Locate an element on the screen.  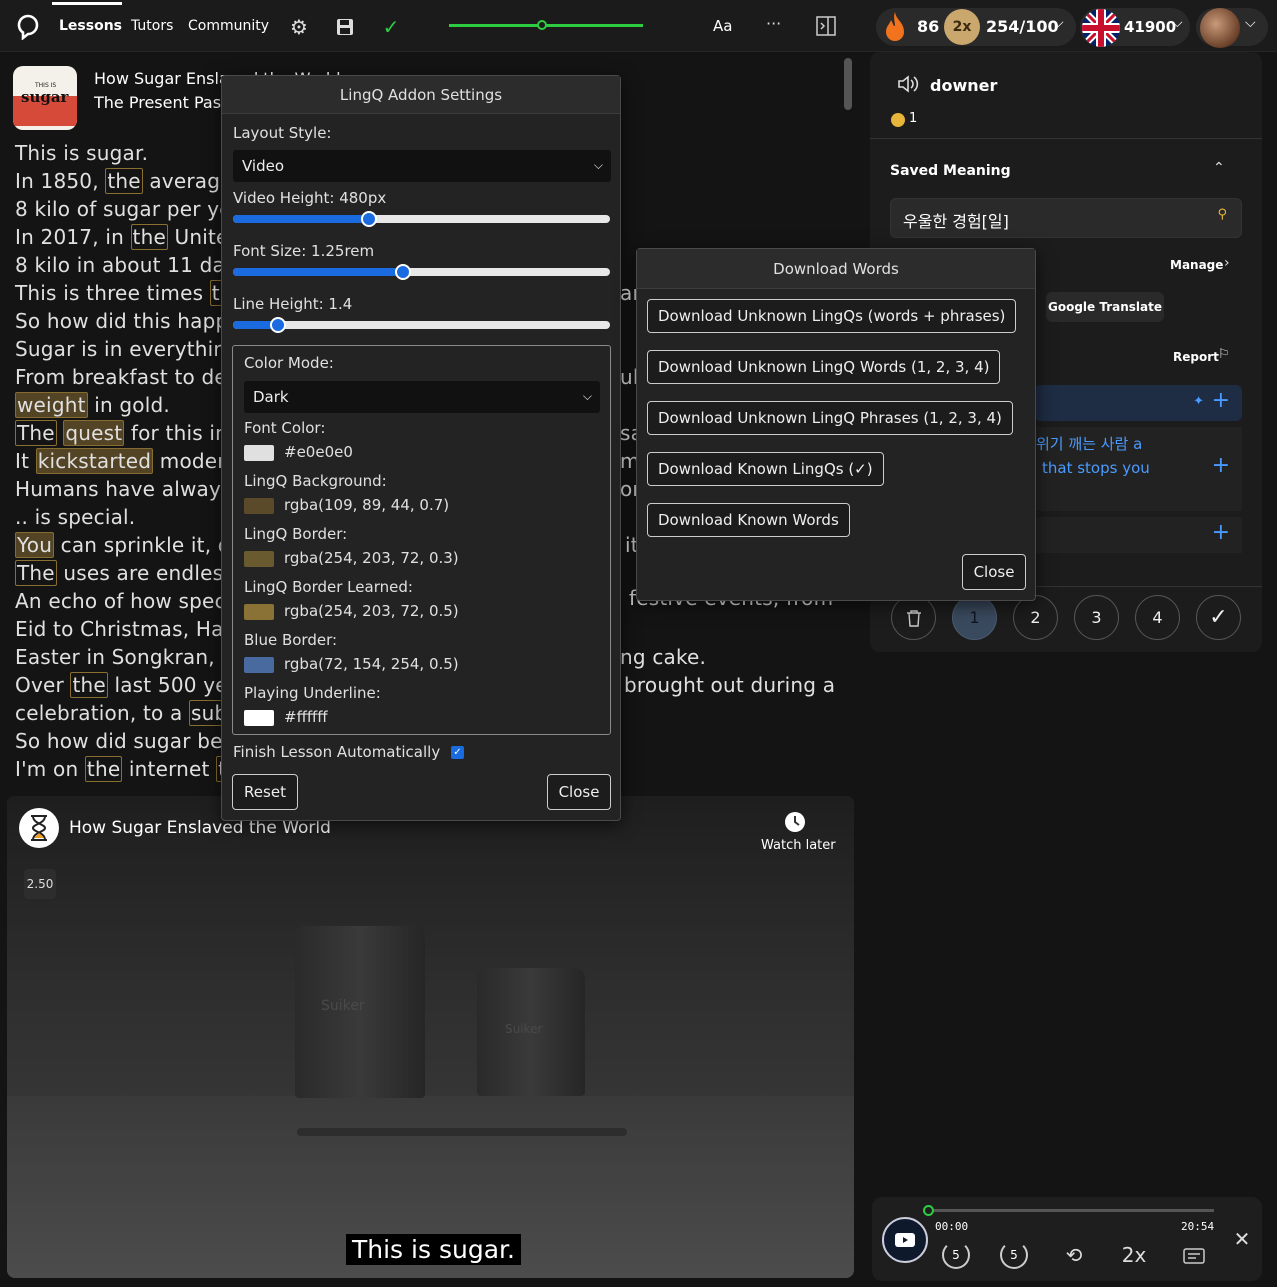
chevron-right-icon: › is located at coordinates (1227, 263).